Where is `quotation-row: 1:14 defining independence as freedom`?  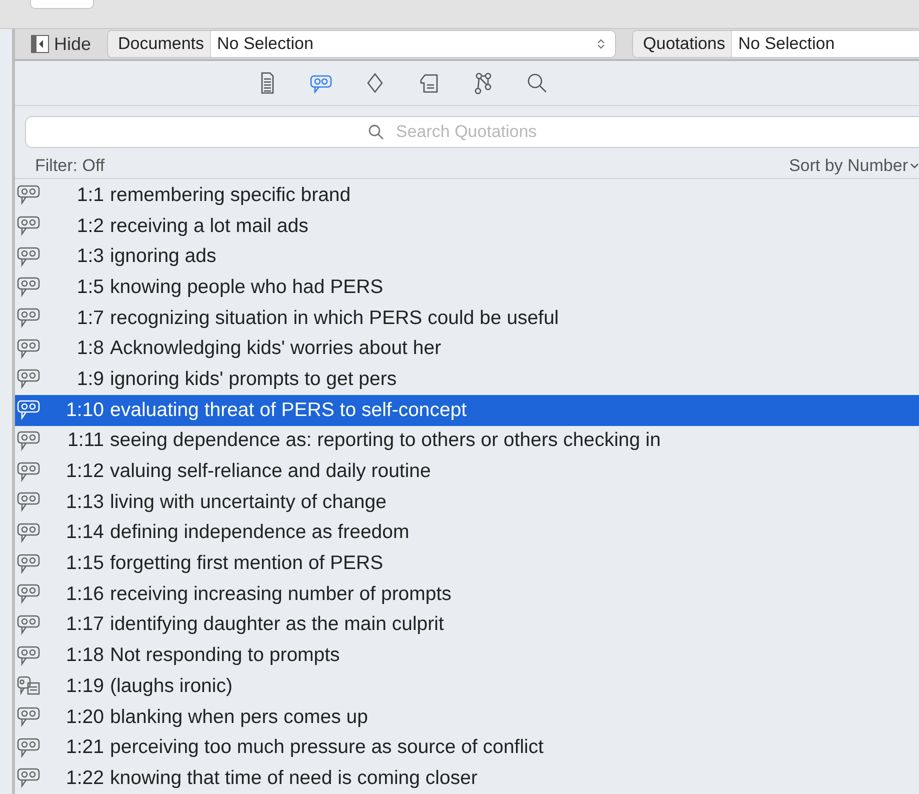
quotation-row: 1:14 defining independence as freedom is located at coordinates (467, 533).